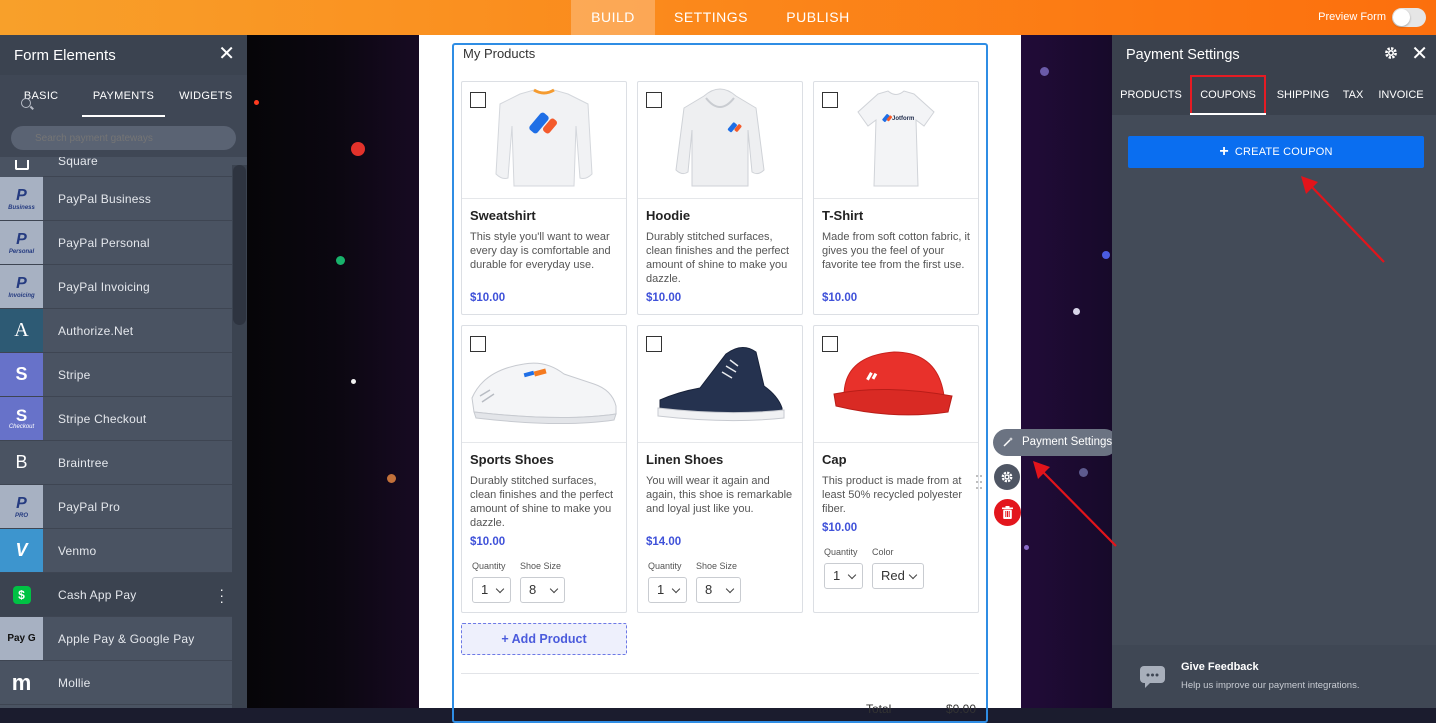 The height and width of the screenshot is (723, 1436). I want to click on gear-icon, so click(1391, 53).